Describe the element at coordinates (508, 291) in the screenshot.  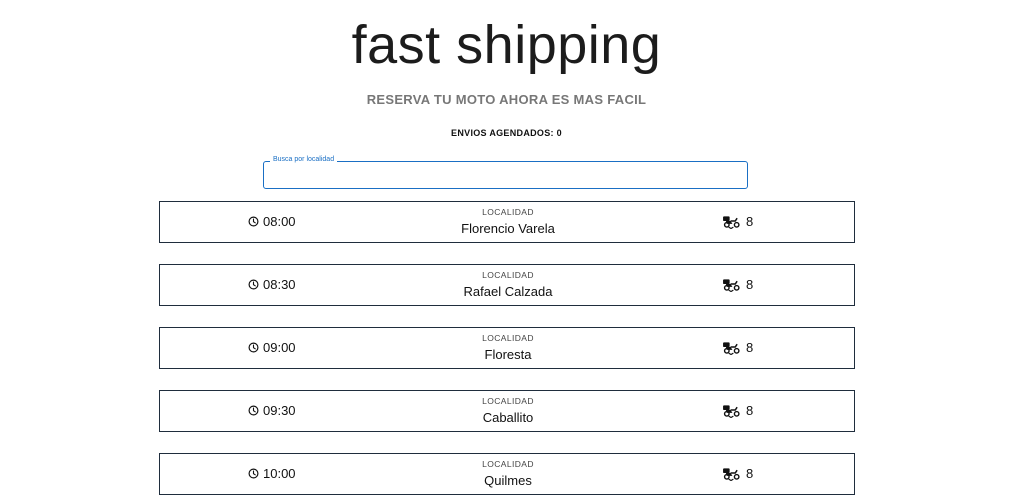
I see `locality-name: Rafael Calzada` at that location.